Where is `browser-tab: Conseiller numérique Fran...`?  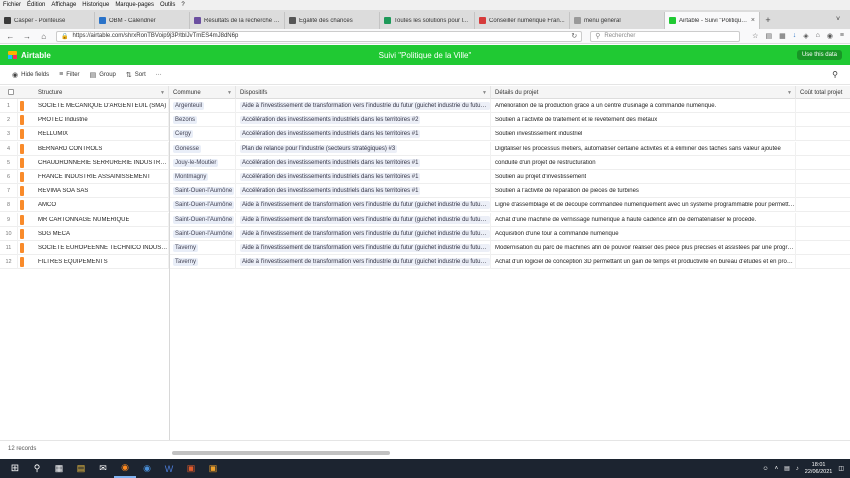
browser-tab: Conseiller numérique Fran... is located at coordinates (522, 20).